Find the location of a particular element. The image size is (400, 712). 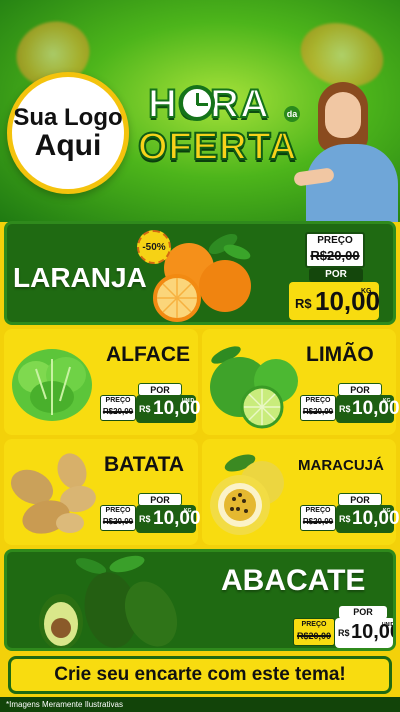

product-card-batata: BATATA POR PREÇO R$20,00 R$ 10,00 KG is located at coordinates (102, 492).